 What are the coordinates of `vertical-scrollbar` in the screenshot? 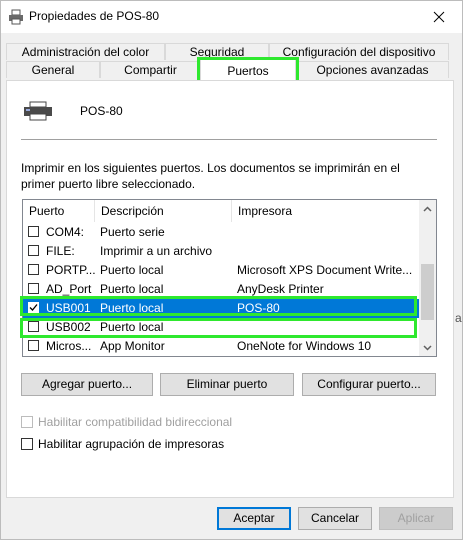 It's located at (427, 278).